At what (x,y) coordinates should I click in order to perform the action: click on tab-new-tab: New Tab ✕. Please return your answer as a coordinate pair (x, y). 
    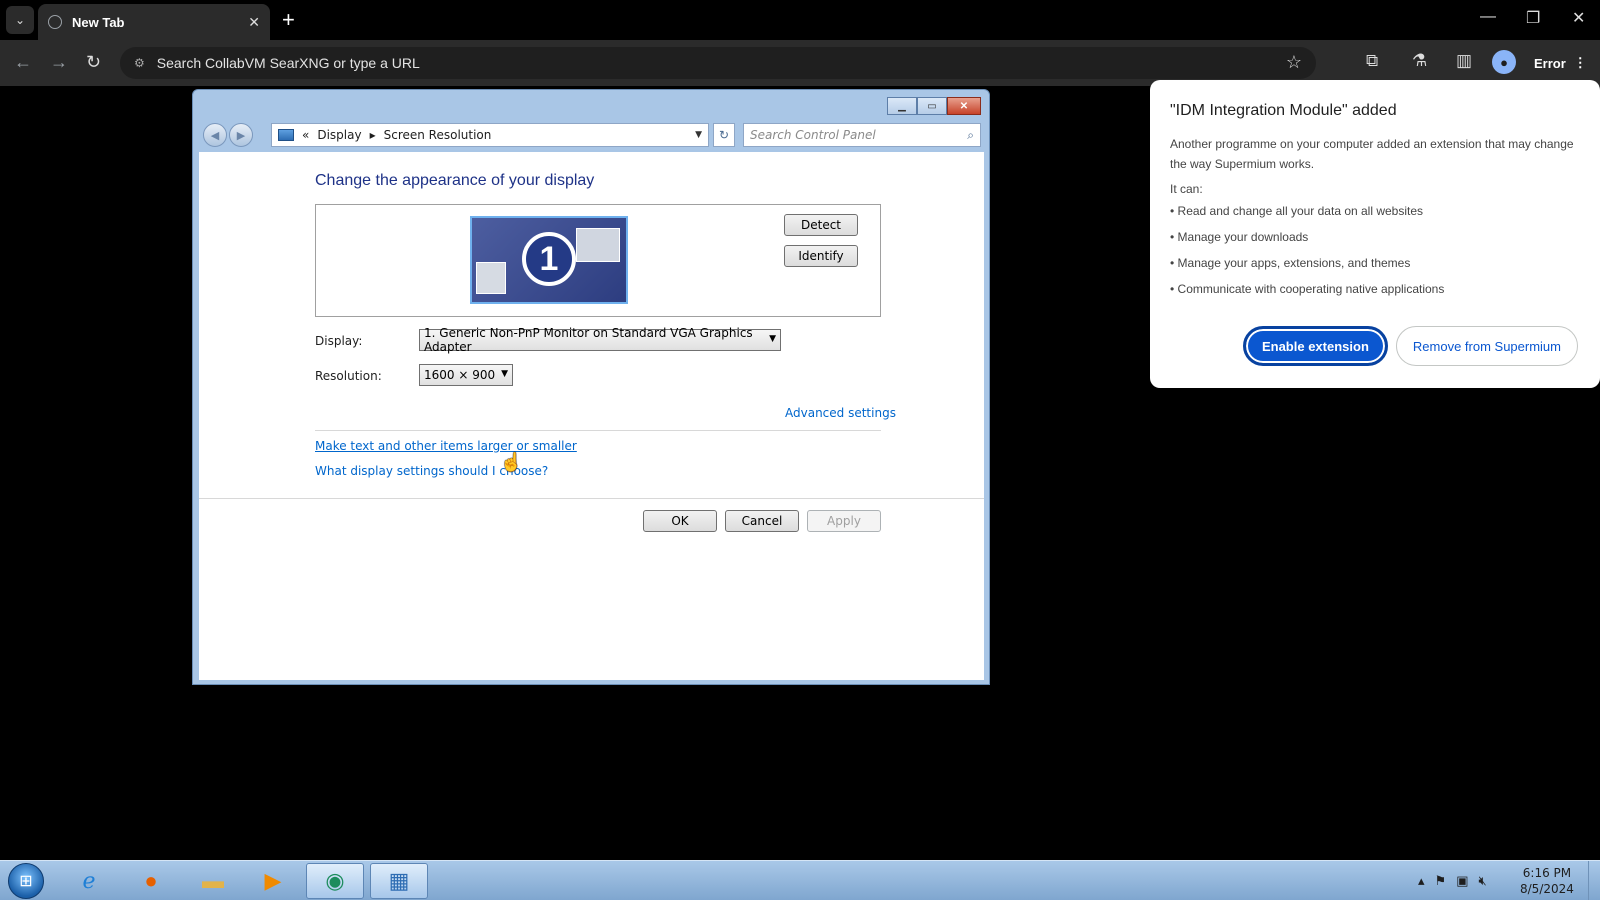
    Looking at the image, I should click on (154, 22).